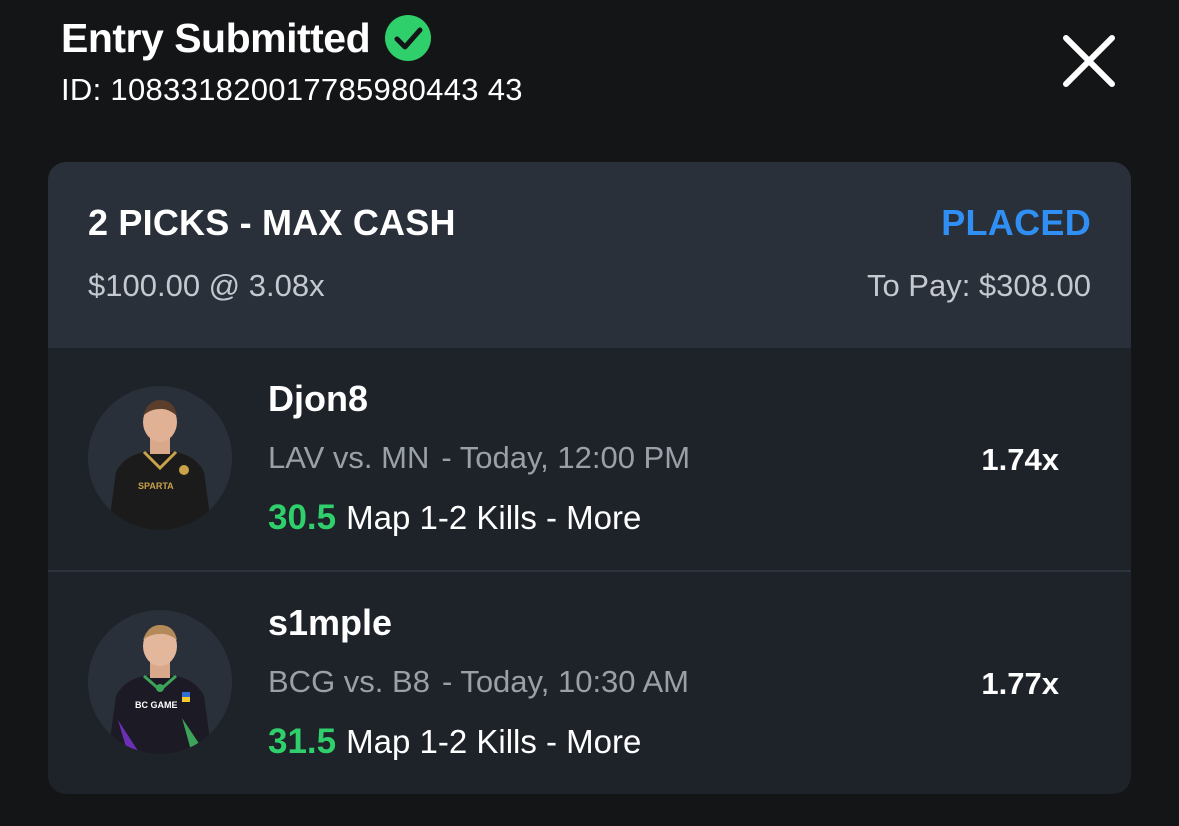 Image resolution: width=1179 pixels, height=826 pixels. Describe the element at coordinates (566, 457) in the screenshot. I see `match-time: - Today, 12:00 PM` at that location.